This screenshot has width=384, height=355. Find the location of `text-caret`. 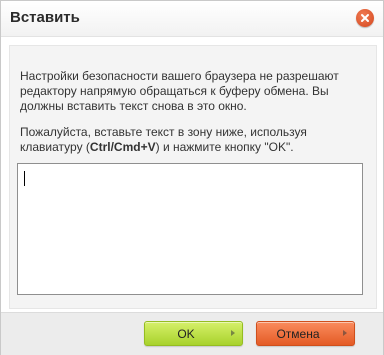

text-caret is located at coordinates (24, 178).